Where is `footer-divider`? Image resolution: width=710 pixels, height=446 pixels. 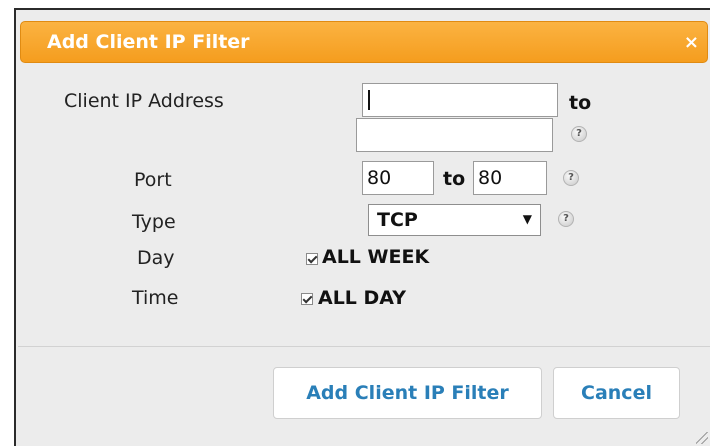 footer-divider is located at coordinates (364, 346).